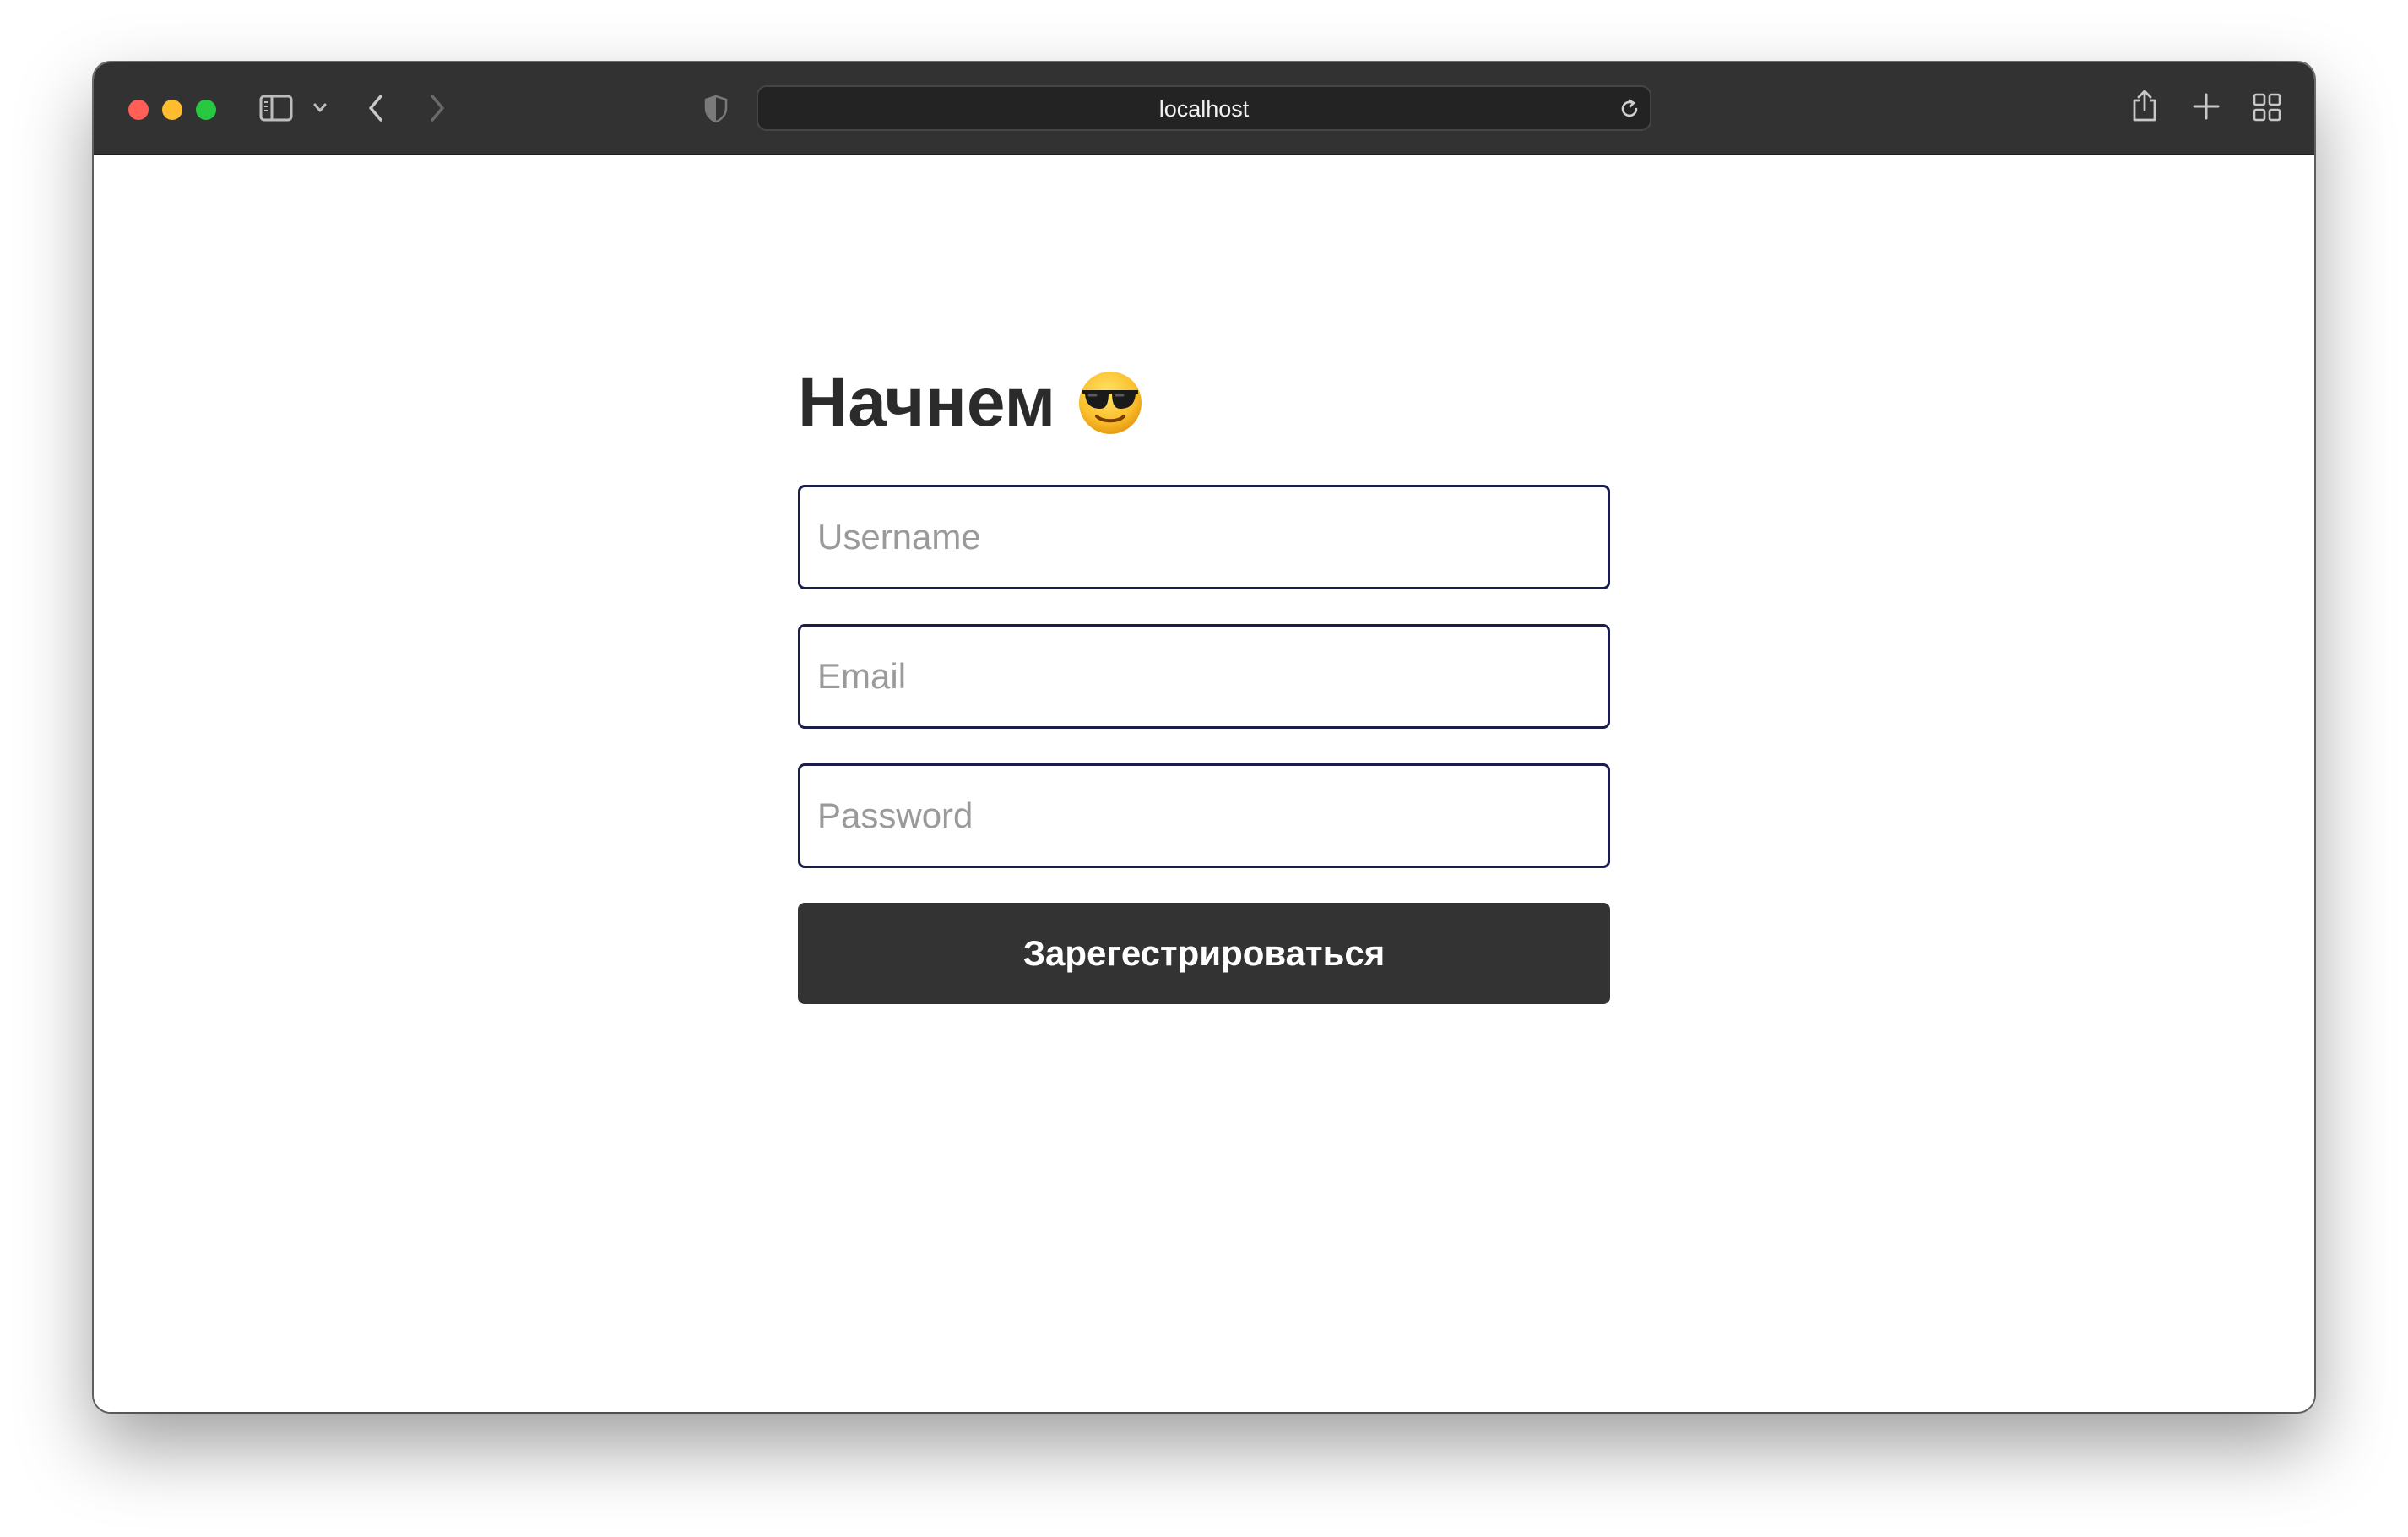  Describe the element at coordinates (276, 108) in the screenshot. I see `sidebar-toggle-icon` at that location.